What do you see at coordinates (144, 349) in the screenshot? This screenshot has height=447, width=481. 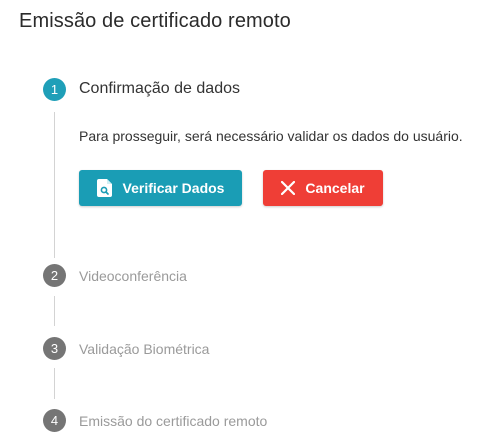 I see `step-label-3: Validação Biométrica` at bounding box center [144, 349].